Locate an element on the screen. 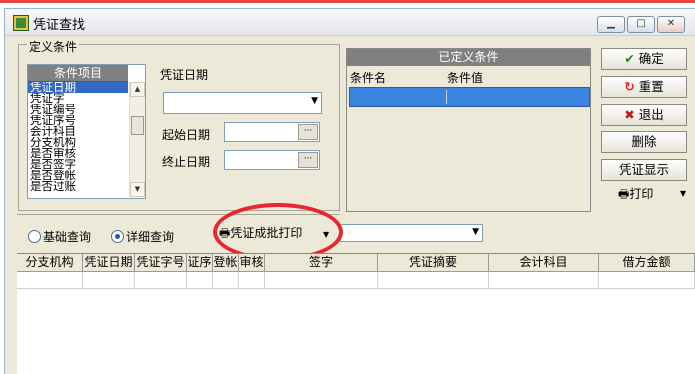 The width and height of the screenshot is (695, 374). scroll-thumb is located at coordinates (137, 125).